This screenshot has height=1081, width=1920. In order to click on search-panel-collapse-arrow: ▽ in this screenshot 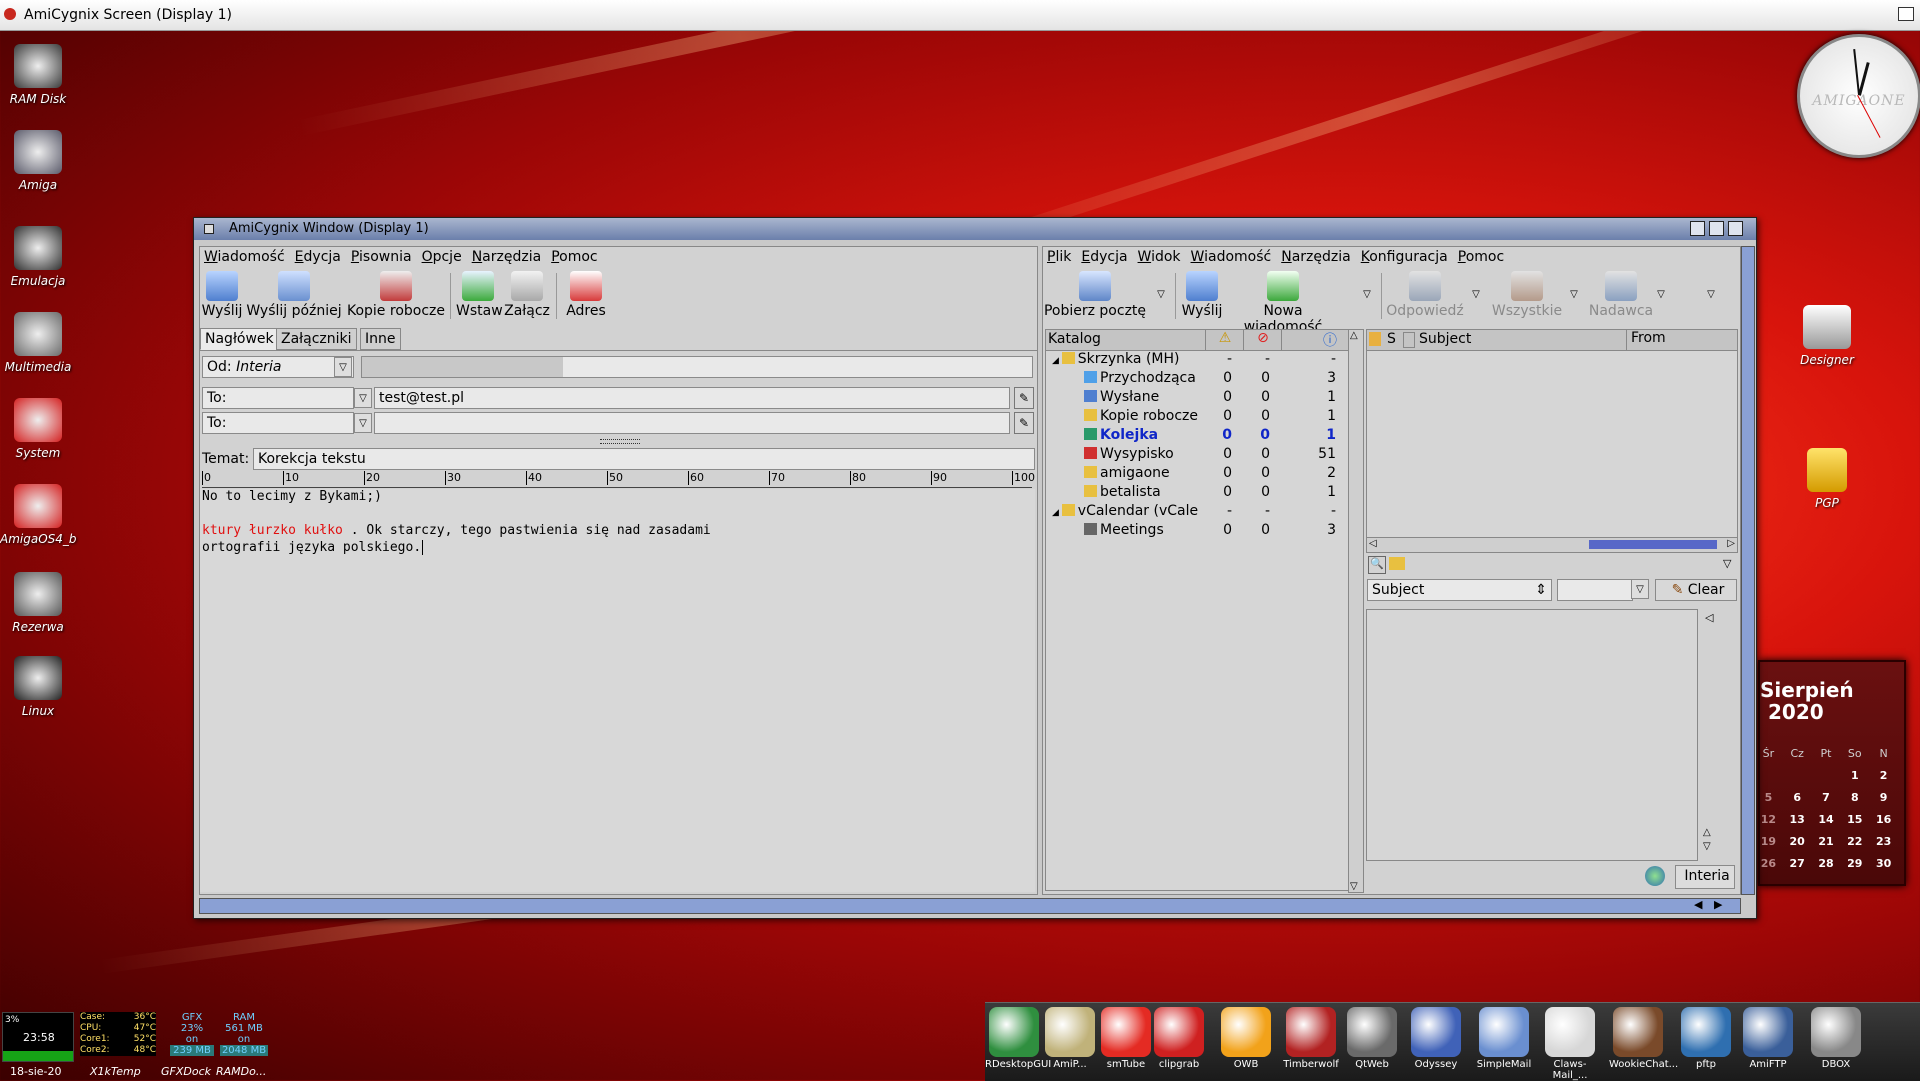, I will do `click(1727, 563)`.